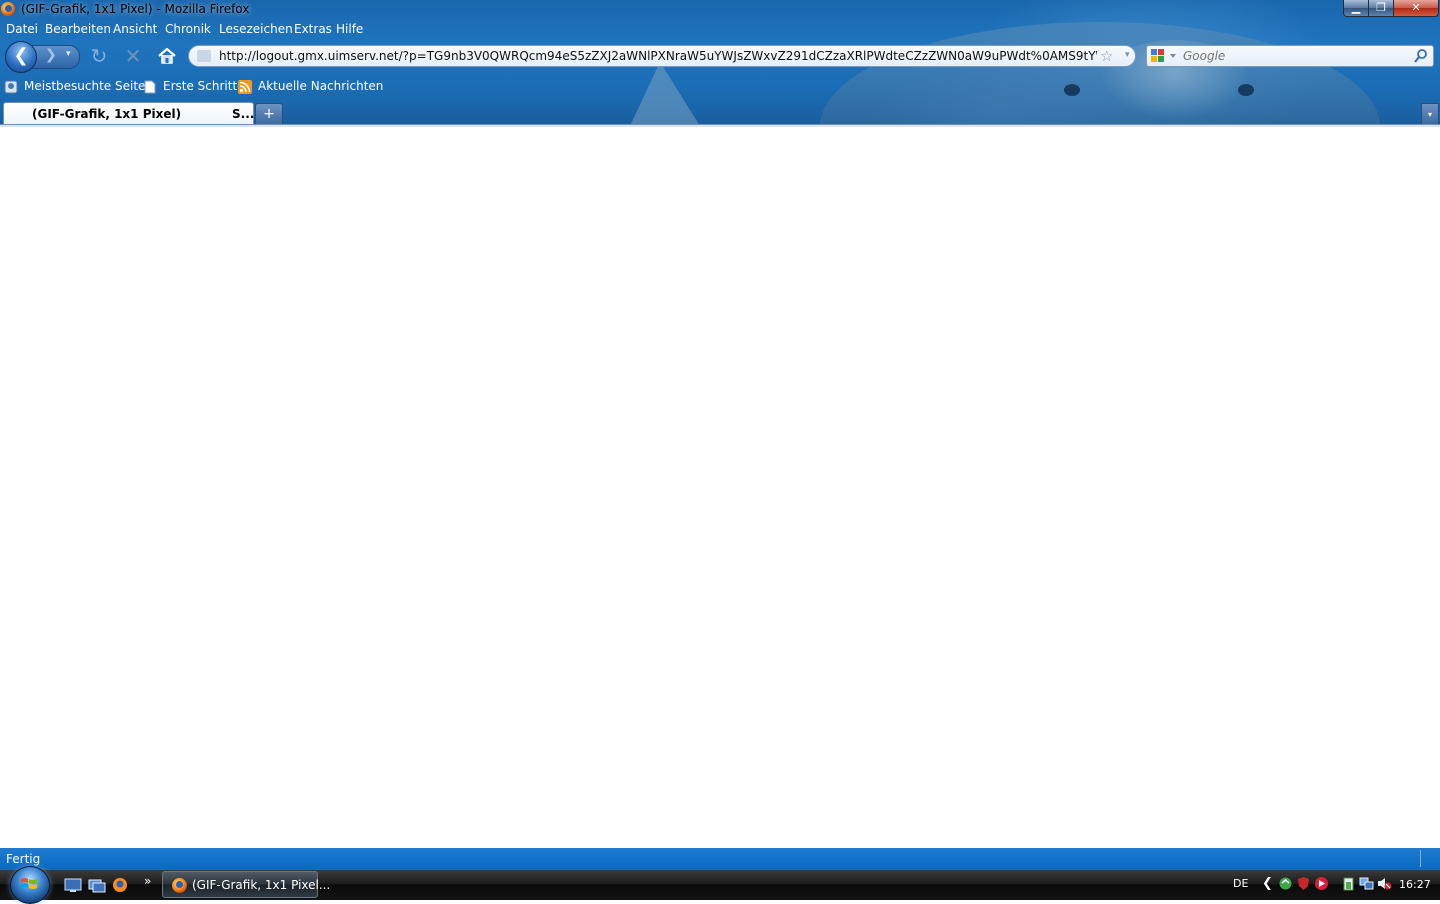  Describe the element at coordinates (313, 29) in the screenshot. I see `menu-extras: Extras` at that location.